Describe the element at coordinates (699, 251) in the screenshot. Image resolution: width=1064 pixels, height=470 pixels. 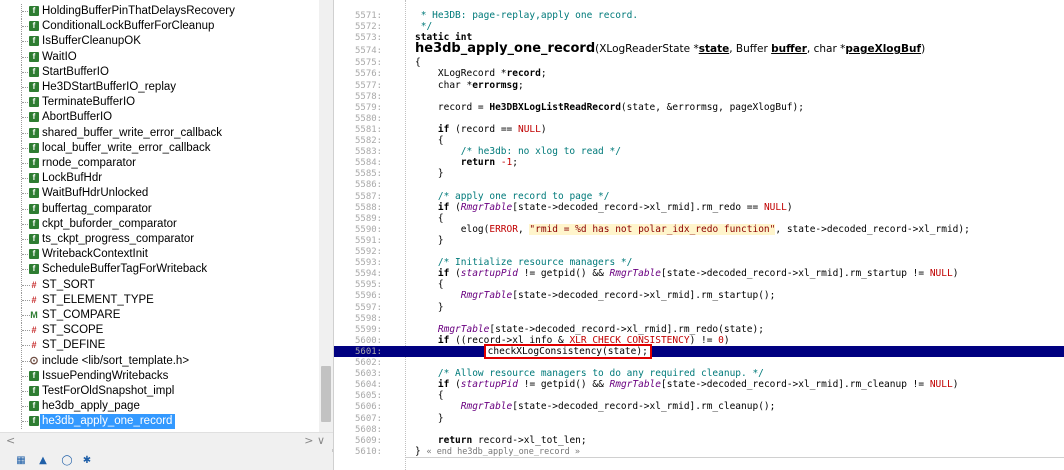
I see `code-line: 5592:` at that location.